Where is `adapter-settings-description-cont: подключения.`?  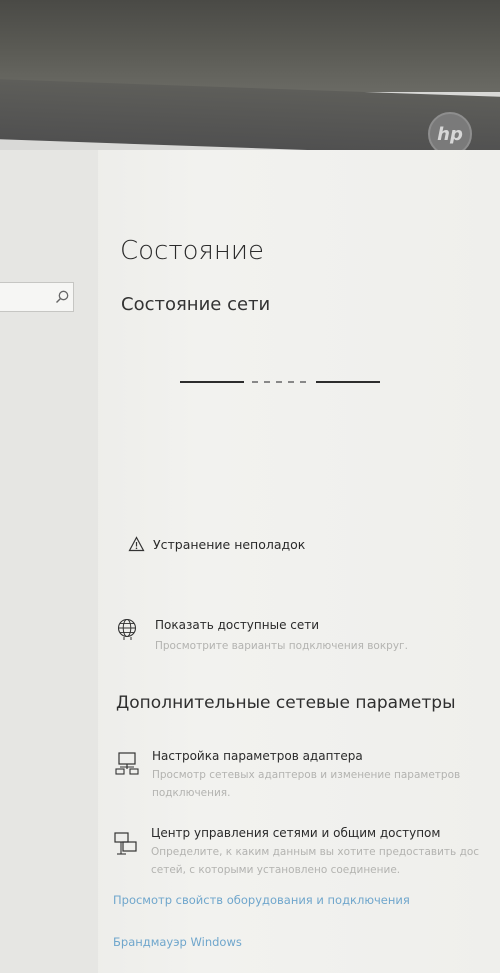
adapter-settings-description-cont: подключения. is located at coordinates (191, 793).